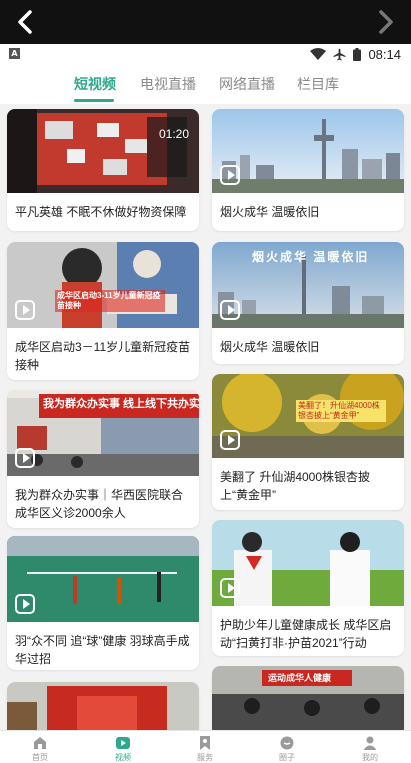  Describe the element at coordinates (339, 54) in the screenshot. I see `airplane-icon` at that location.